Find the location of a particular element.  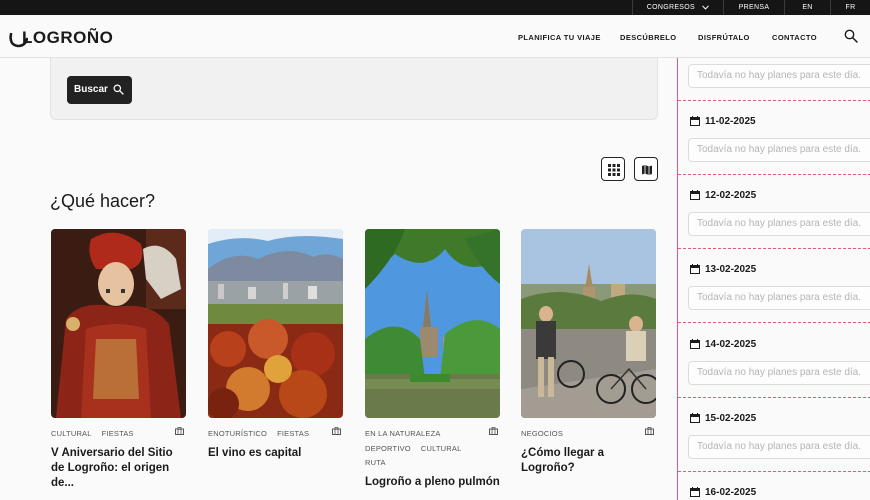

congresos-label: CONGRESOS is located at coordinates (670, 7).